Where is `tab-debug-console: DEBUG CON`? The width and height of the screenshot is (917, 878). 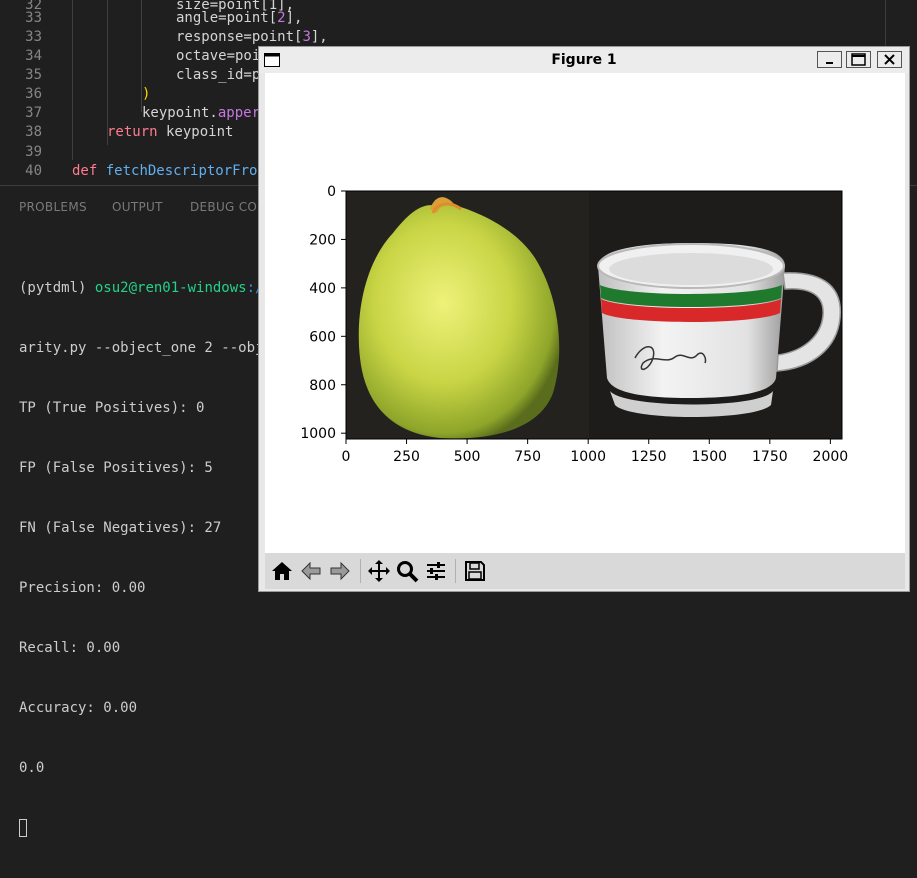
tab-debug-console: DEBUG CON is located at coordinates (228, 207).